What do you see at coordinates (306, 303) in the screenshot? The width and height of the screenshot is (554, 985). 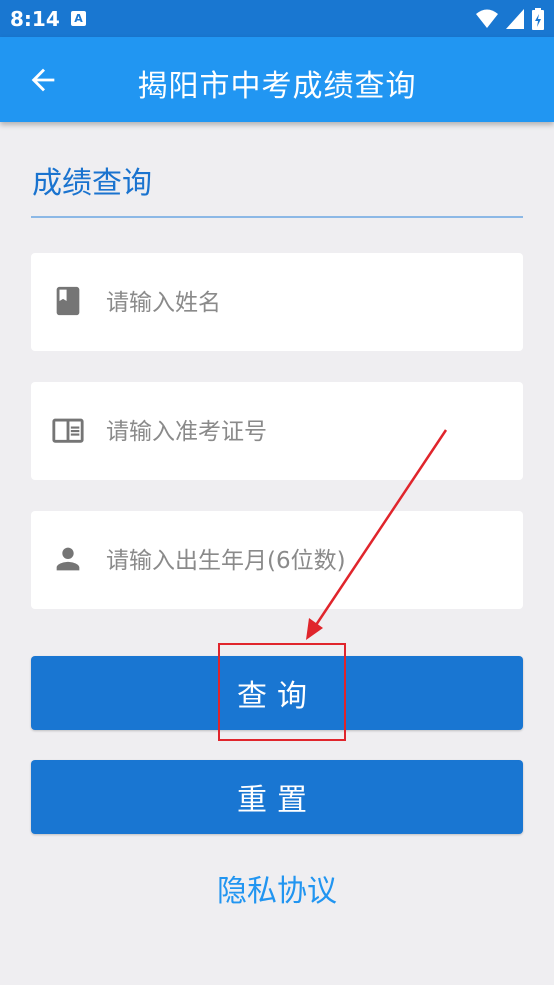 I see `name-input` at bounding box center [306, 303].